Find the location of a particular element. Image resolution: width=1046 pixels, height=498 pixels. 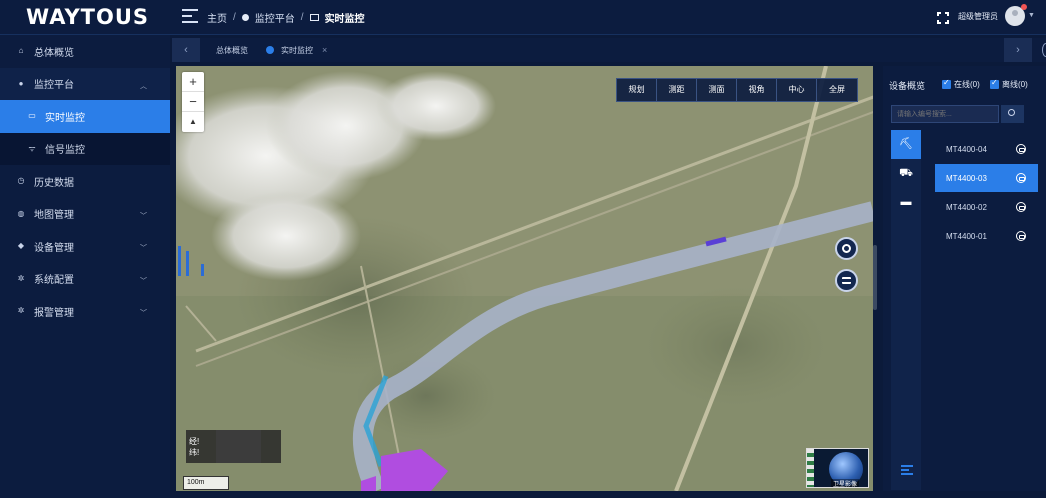

list-toggle-icon is located at coordinates (907, 470).